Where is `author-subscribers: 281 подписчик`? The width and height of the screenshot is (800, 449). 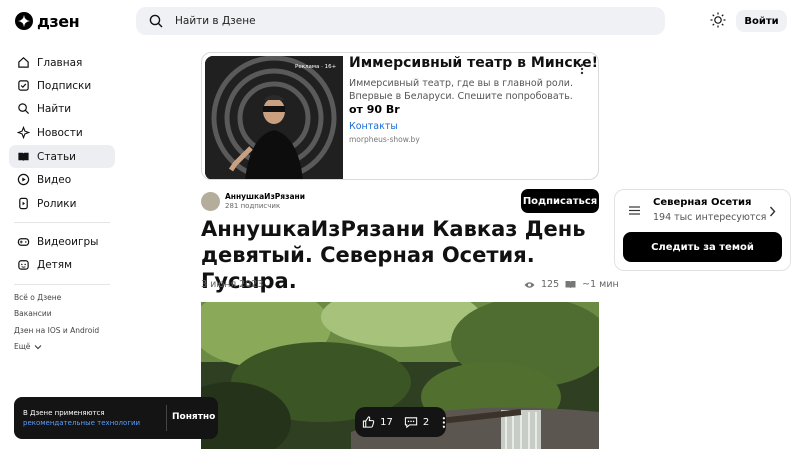
author-subscribers: 281 подписчик is located at coordinates (253, 206).